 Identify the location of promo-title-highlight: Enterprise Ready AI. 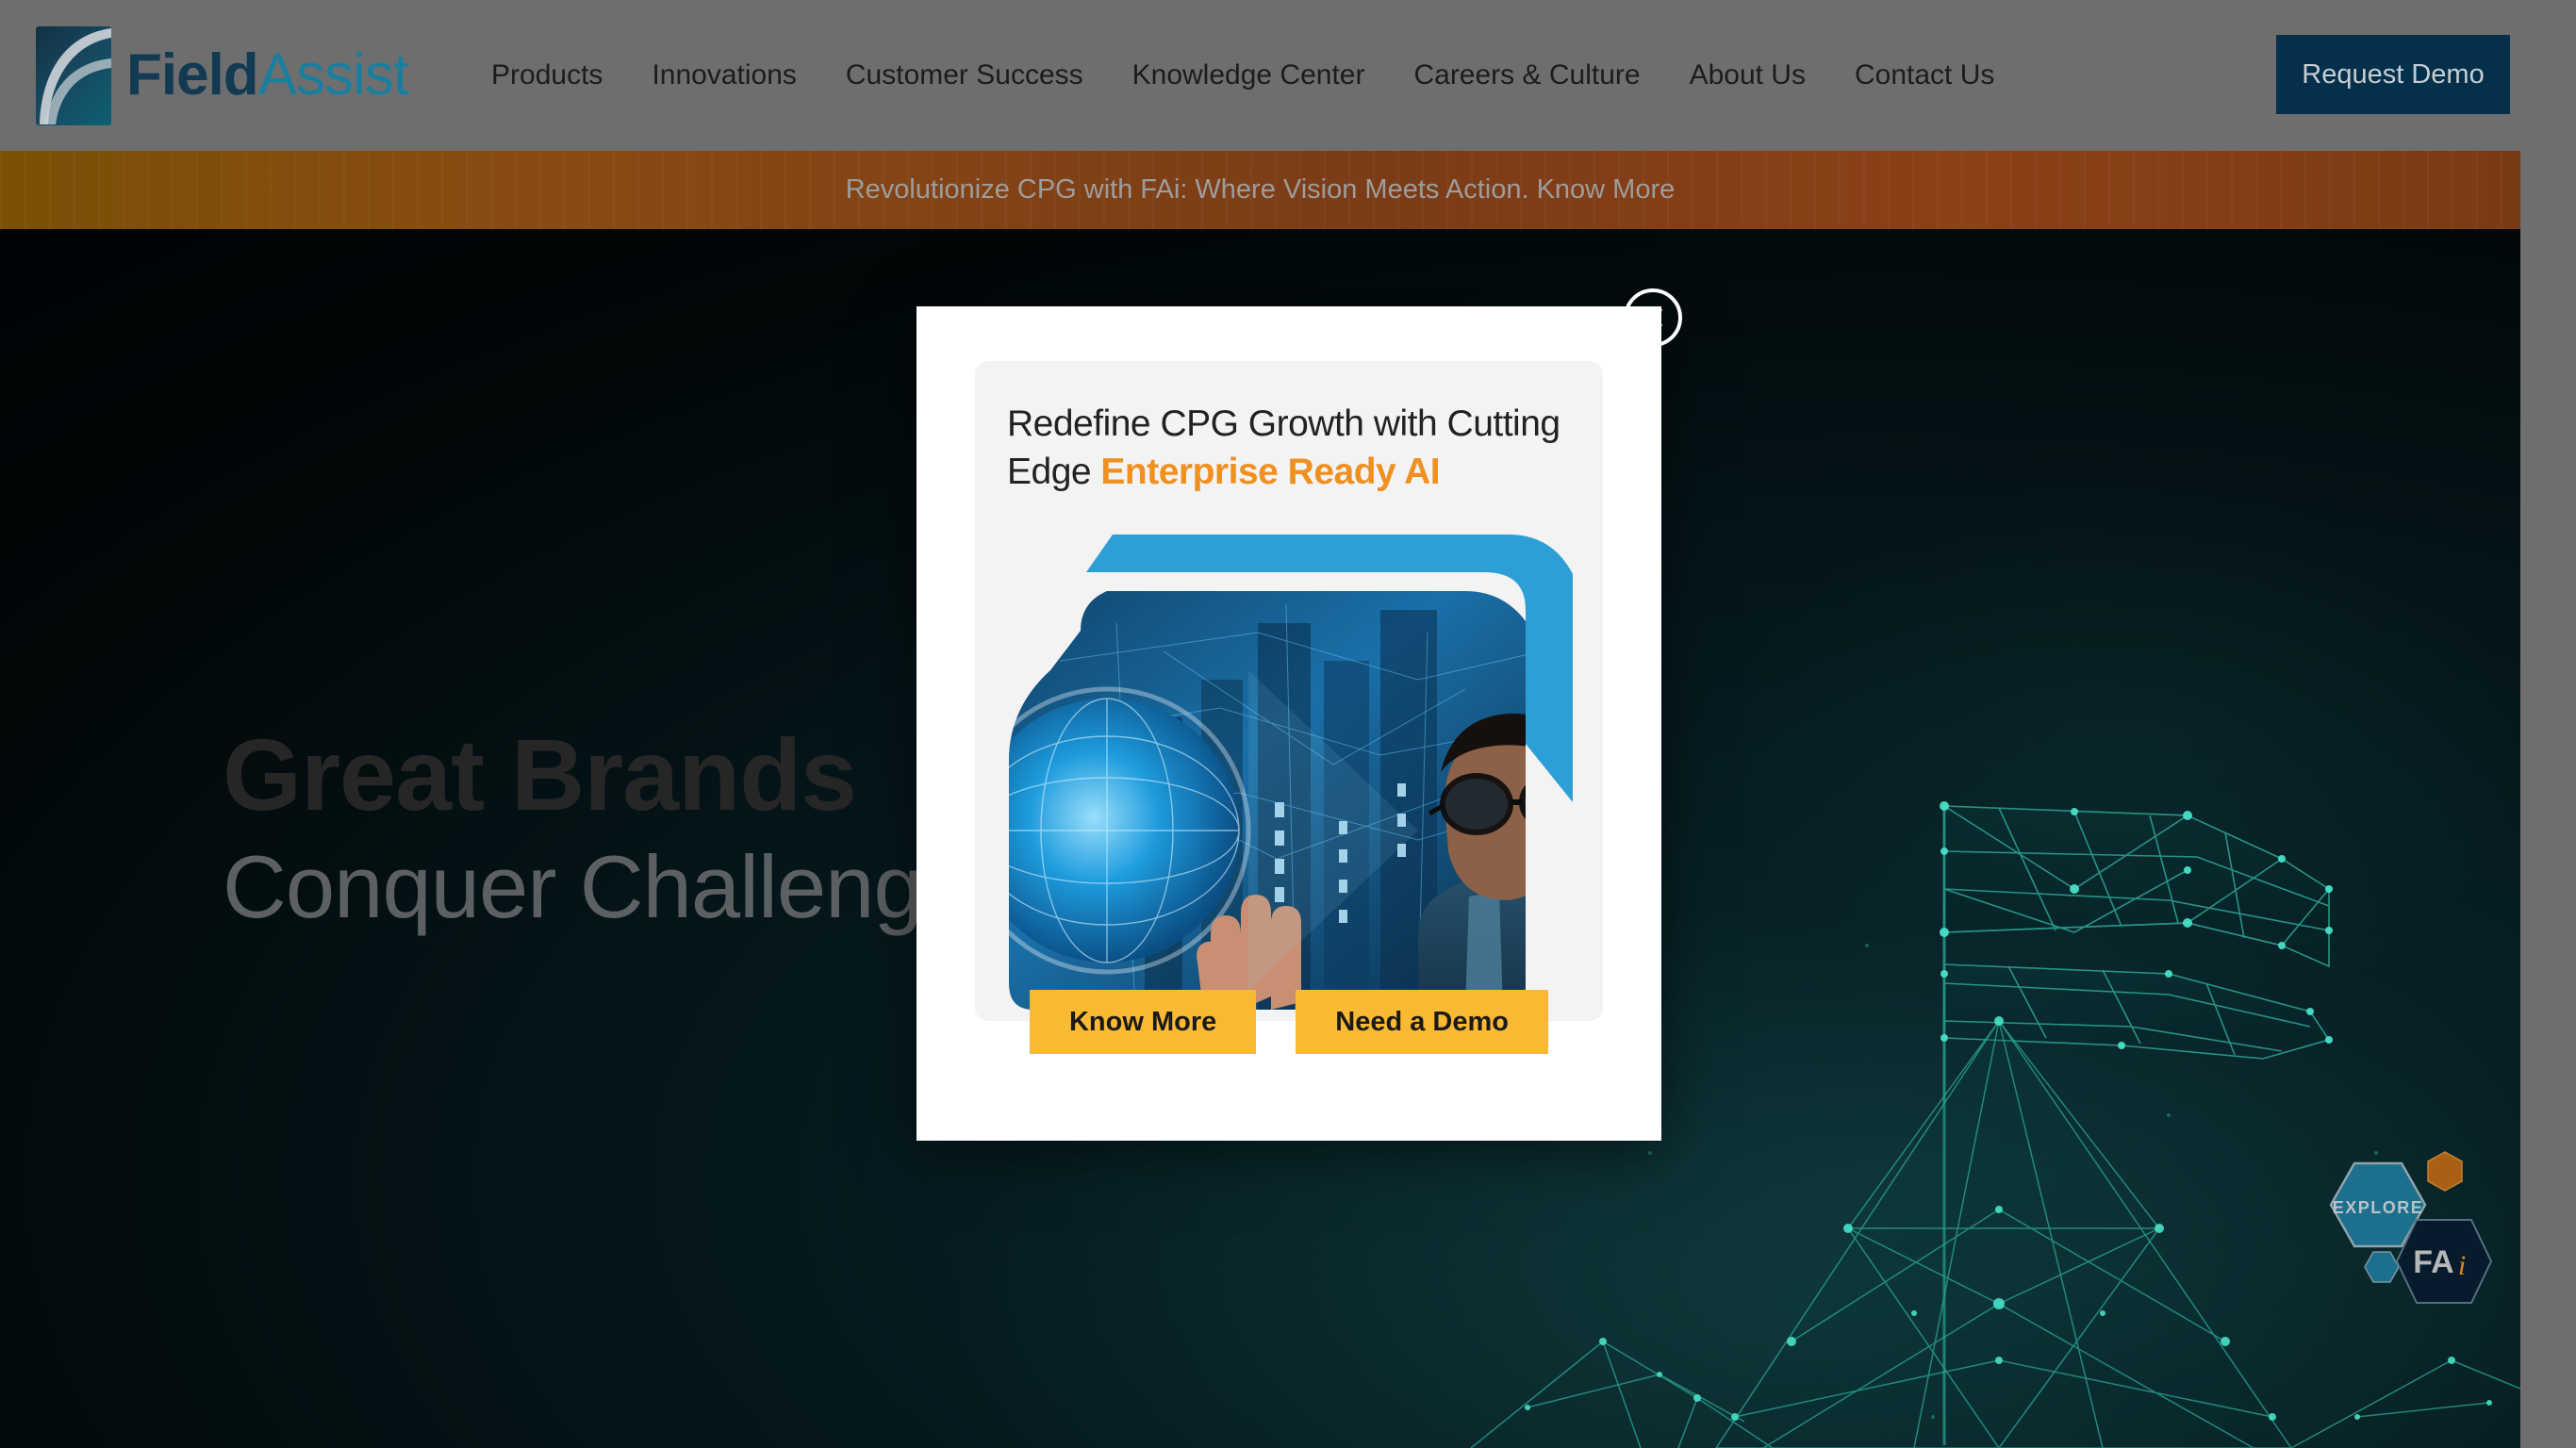
(1270, 471).